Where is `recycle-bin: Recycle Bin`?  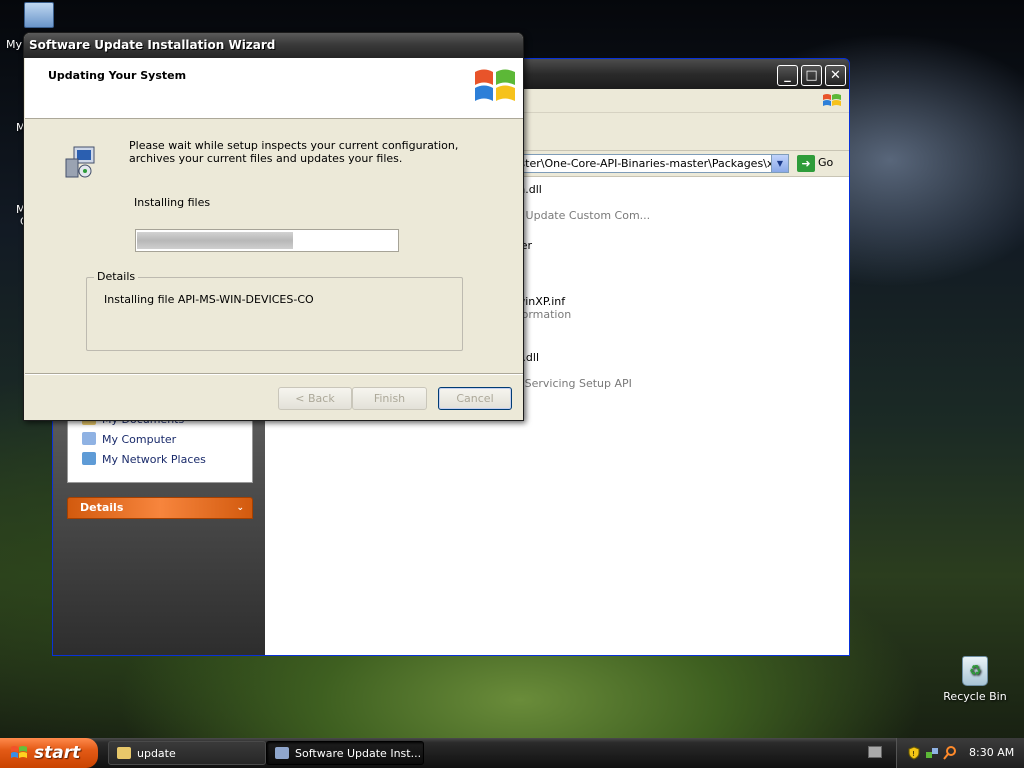 recycle-bin: Recycle Bin is located at coordinates (975, 679).